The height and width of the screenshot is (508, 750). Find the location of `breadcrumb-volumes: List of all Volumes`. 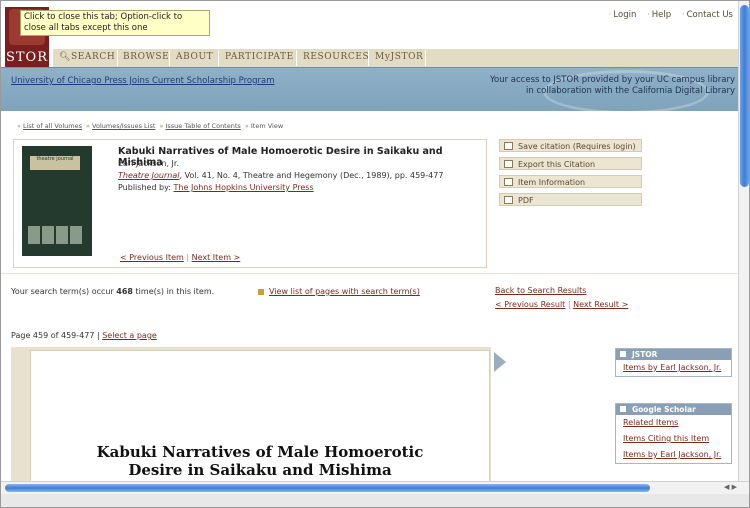

breadcrumb-volumes: List of all Volumes is located at coordinates (52, 126).